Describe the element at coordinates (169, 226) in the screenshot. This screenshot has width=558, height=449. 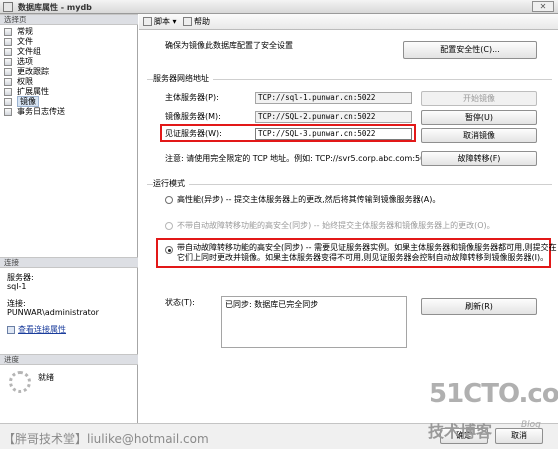
I see `high-safety-no-failover-radio` at that location.